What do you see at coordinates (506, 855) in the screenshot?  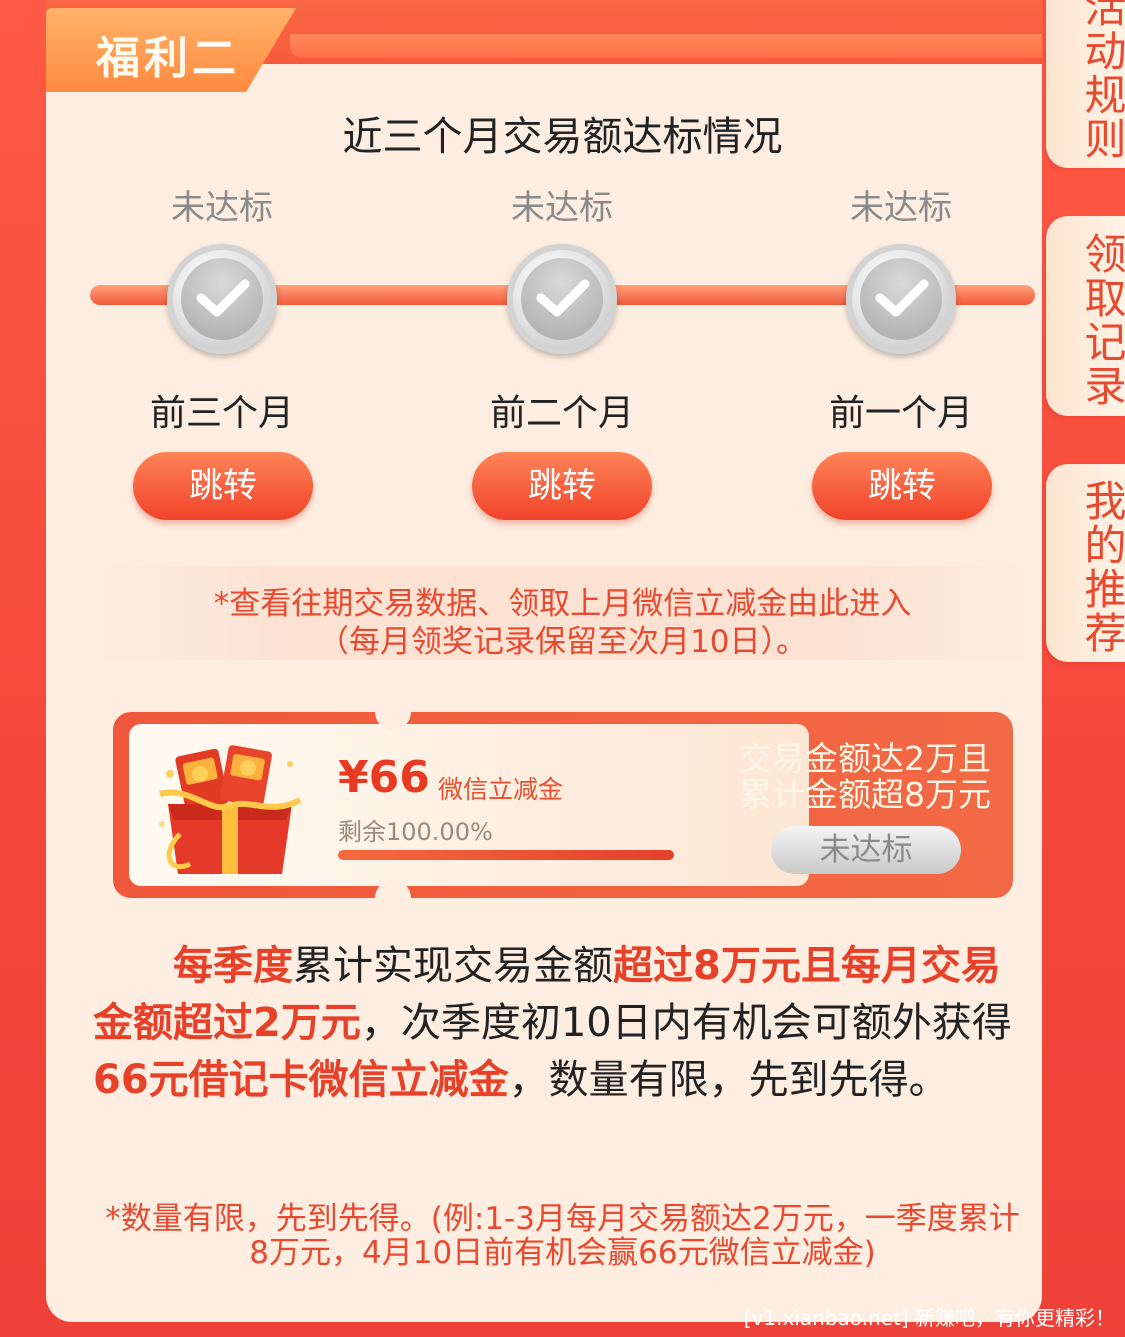 I see `coupon-remain-bar` at bounding box center [506, 855].